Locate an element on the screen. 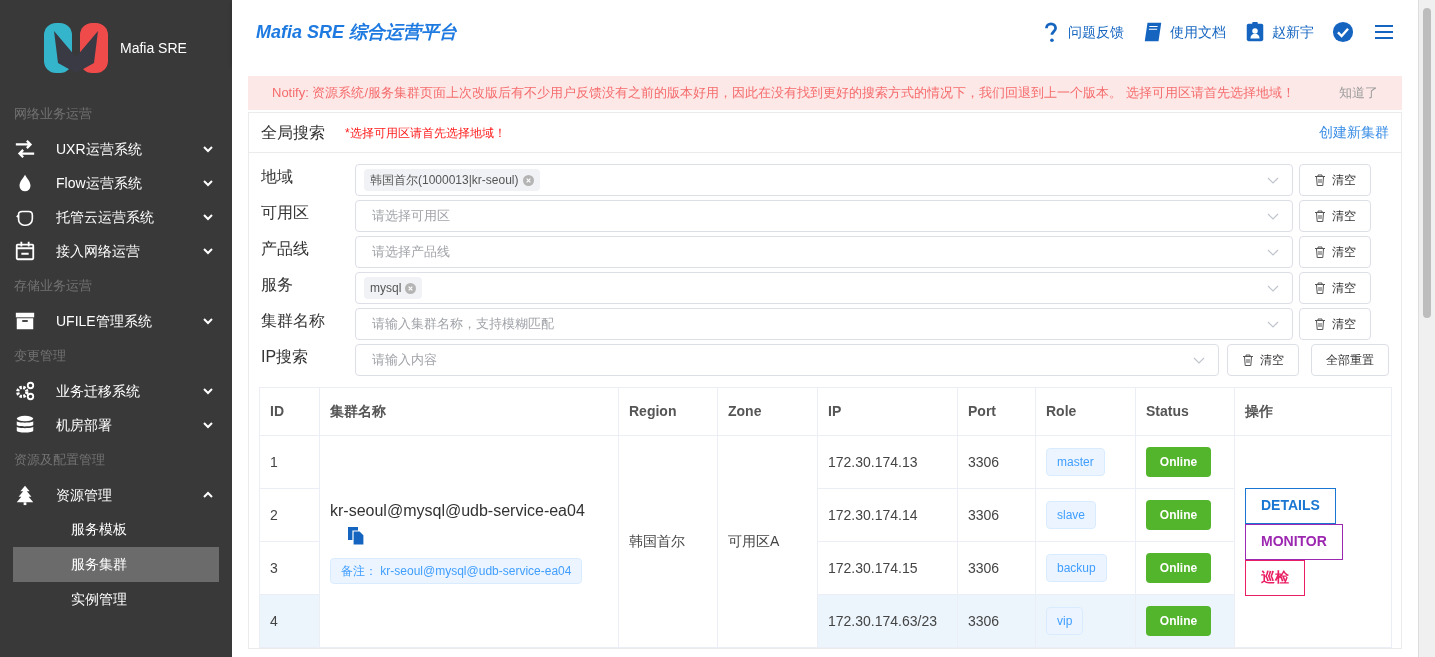 The width and height of the screenshot is (1435, 657). menu-item: 业务迁移系统 is located at coordinates (116, 391).